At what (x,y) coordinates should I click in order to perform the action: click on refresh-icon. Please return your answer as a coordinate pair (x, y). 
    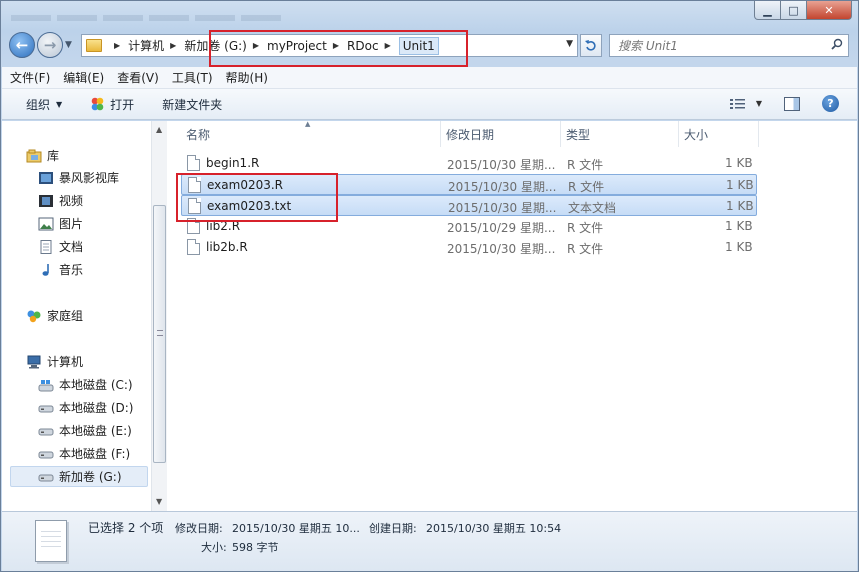
    Looking at the image, I should click on (590, 45).